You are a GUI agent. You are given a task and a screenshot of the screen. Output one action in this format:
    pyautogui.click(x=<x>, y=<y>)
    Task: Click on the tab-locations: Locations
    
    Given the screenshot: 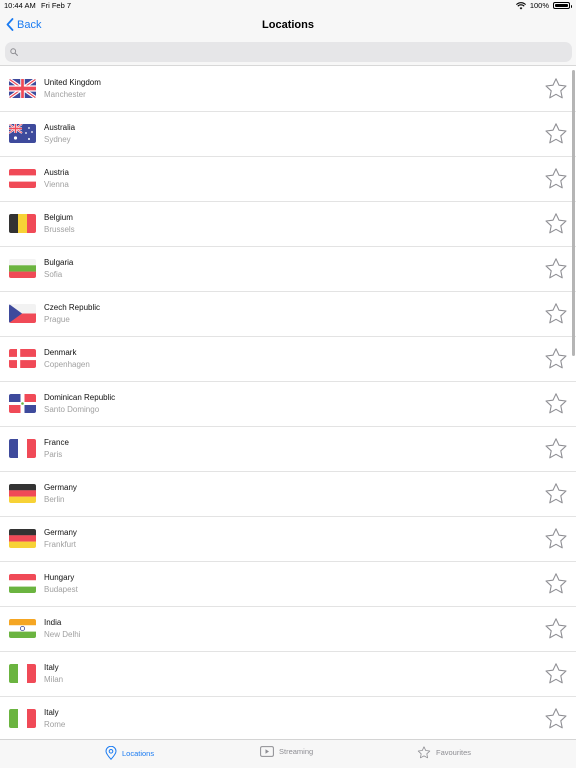 What is the action you would take?
    pyautogui.click(x=129, y=753)
    